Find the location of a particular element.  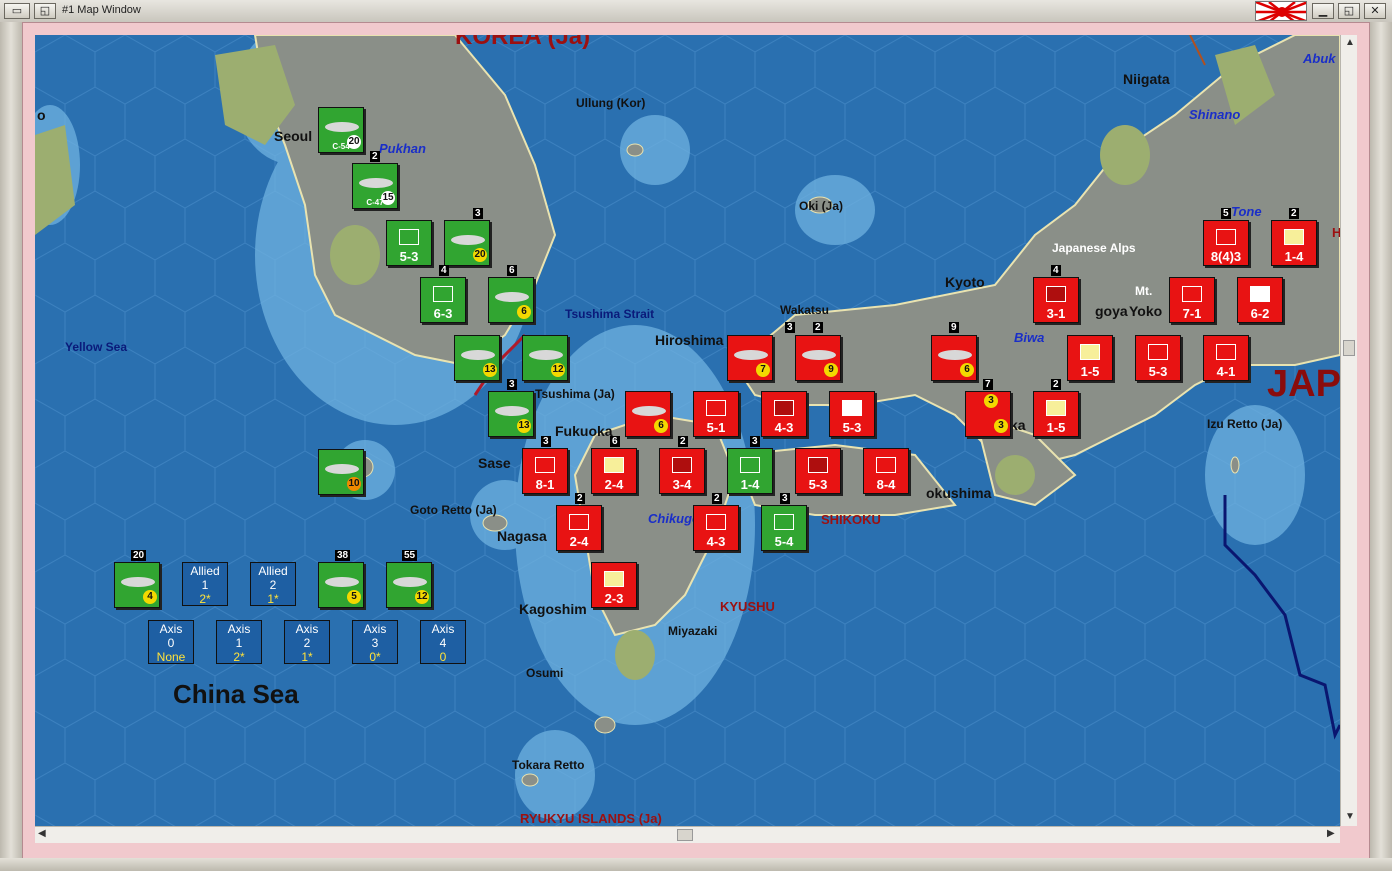

unit-axis-24b: 2-4 is located at coordinates (579, 528).